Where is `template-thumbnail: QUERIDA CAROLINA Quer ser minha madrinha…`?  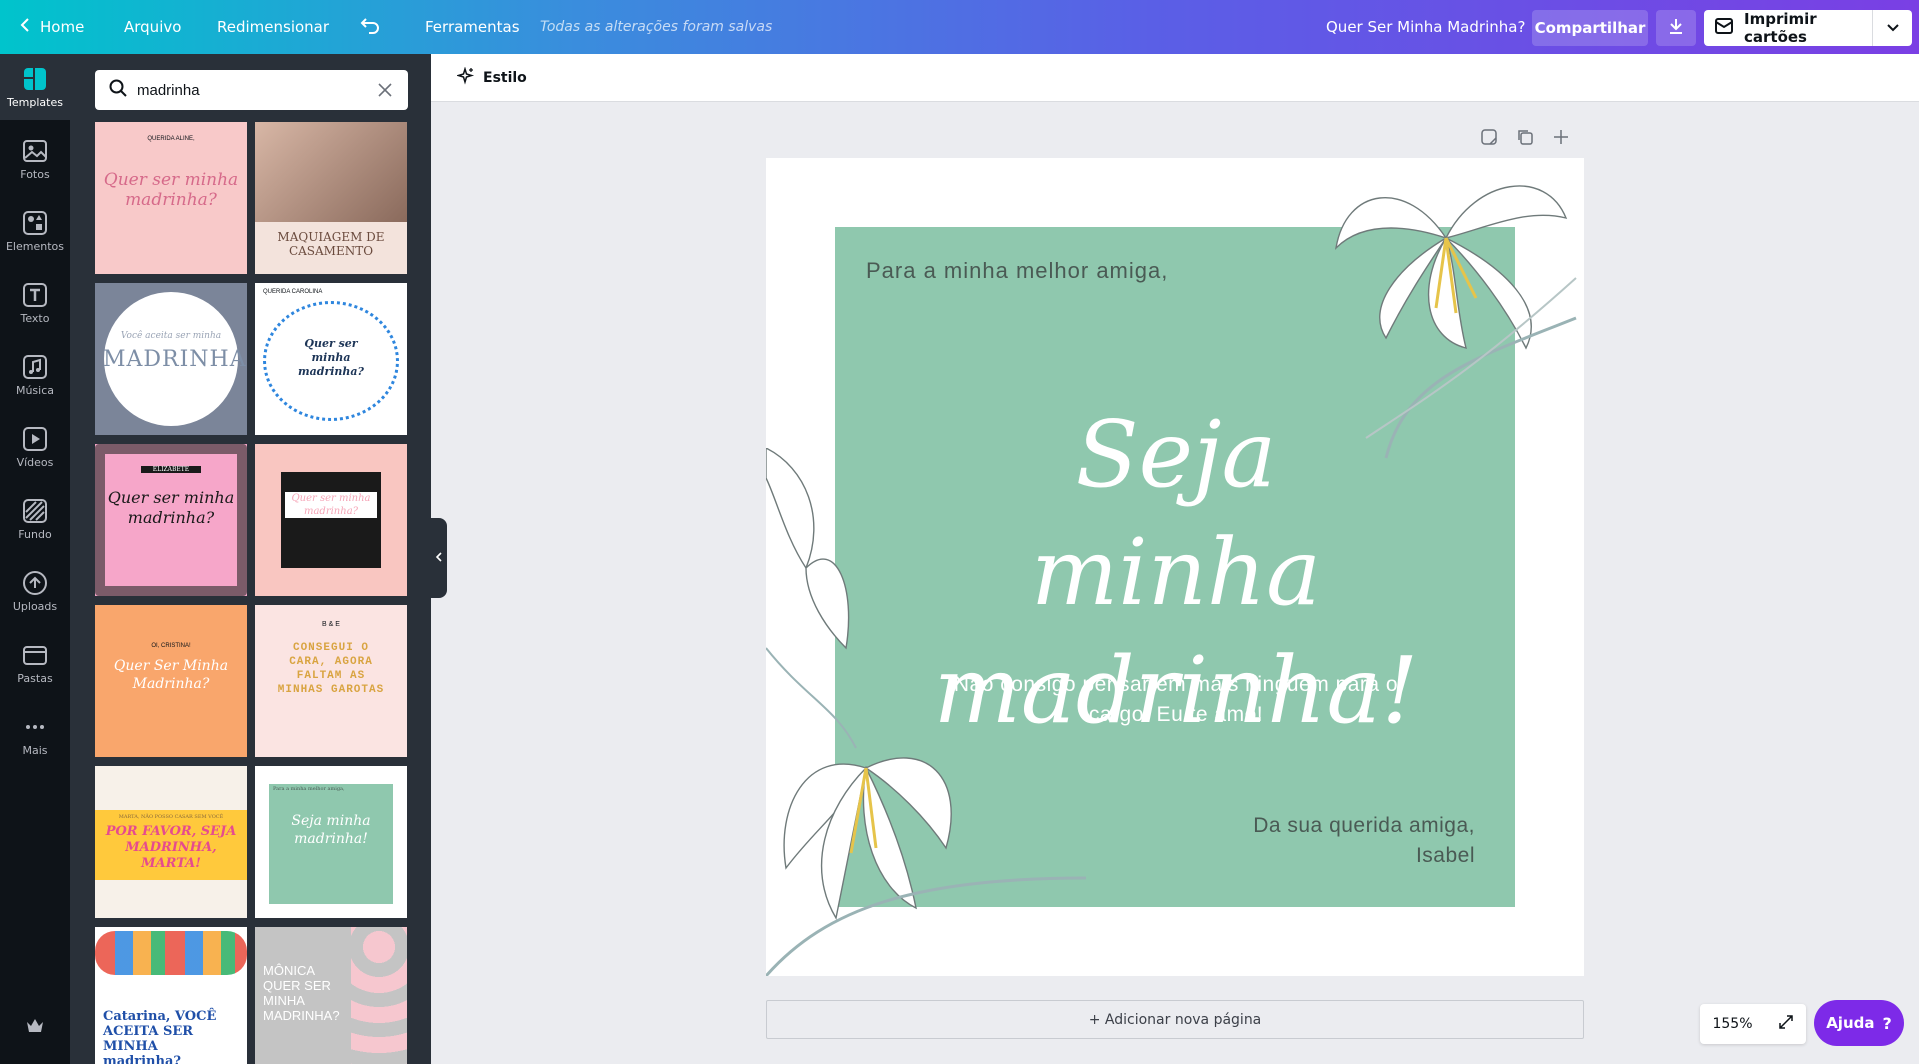
template-thumbnail: QUERIDA CAROLINA Quer ser minha madrinha… is located at coordinates (331, 359).